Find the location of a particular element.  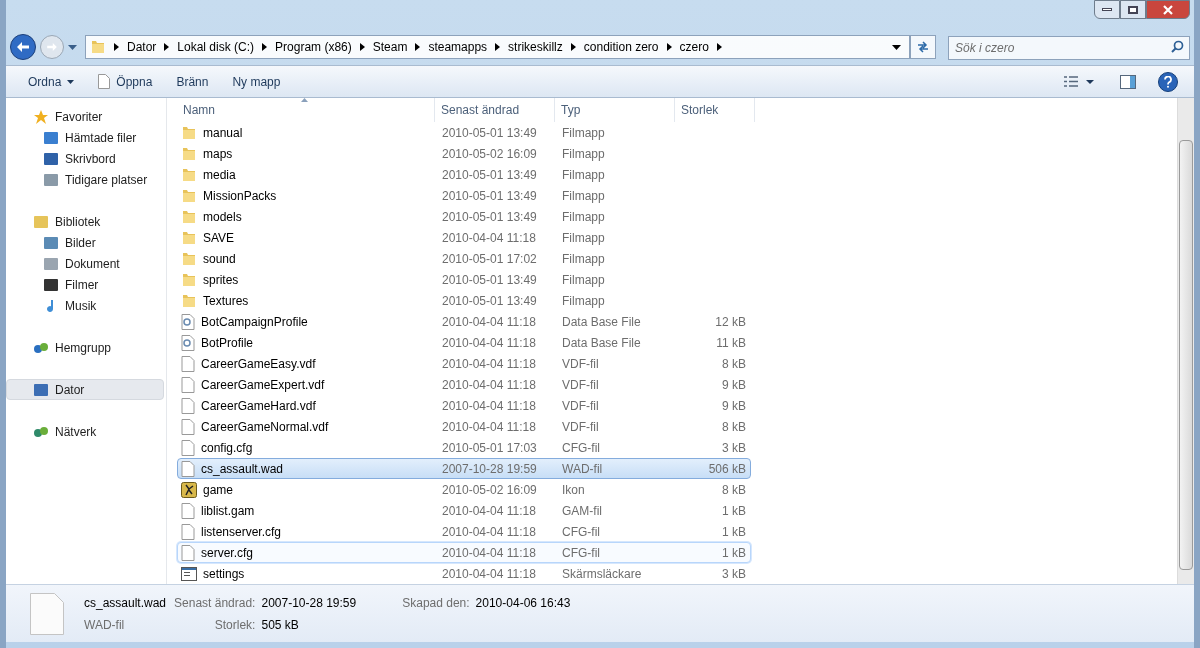

sidebar-item: Hämtade filer is located at coordinates (85, 137).